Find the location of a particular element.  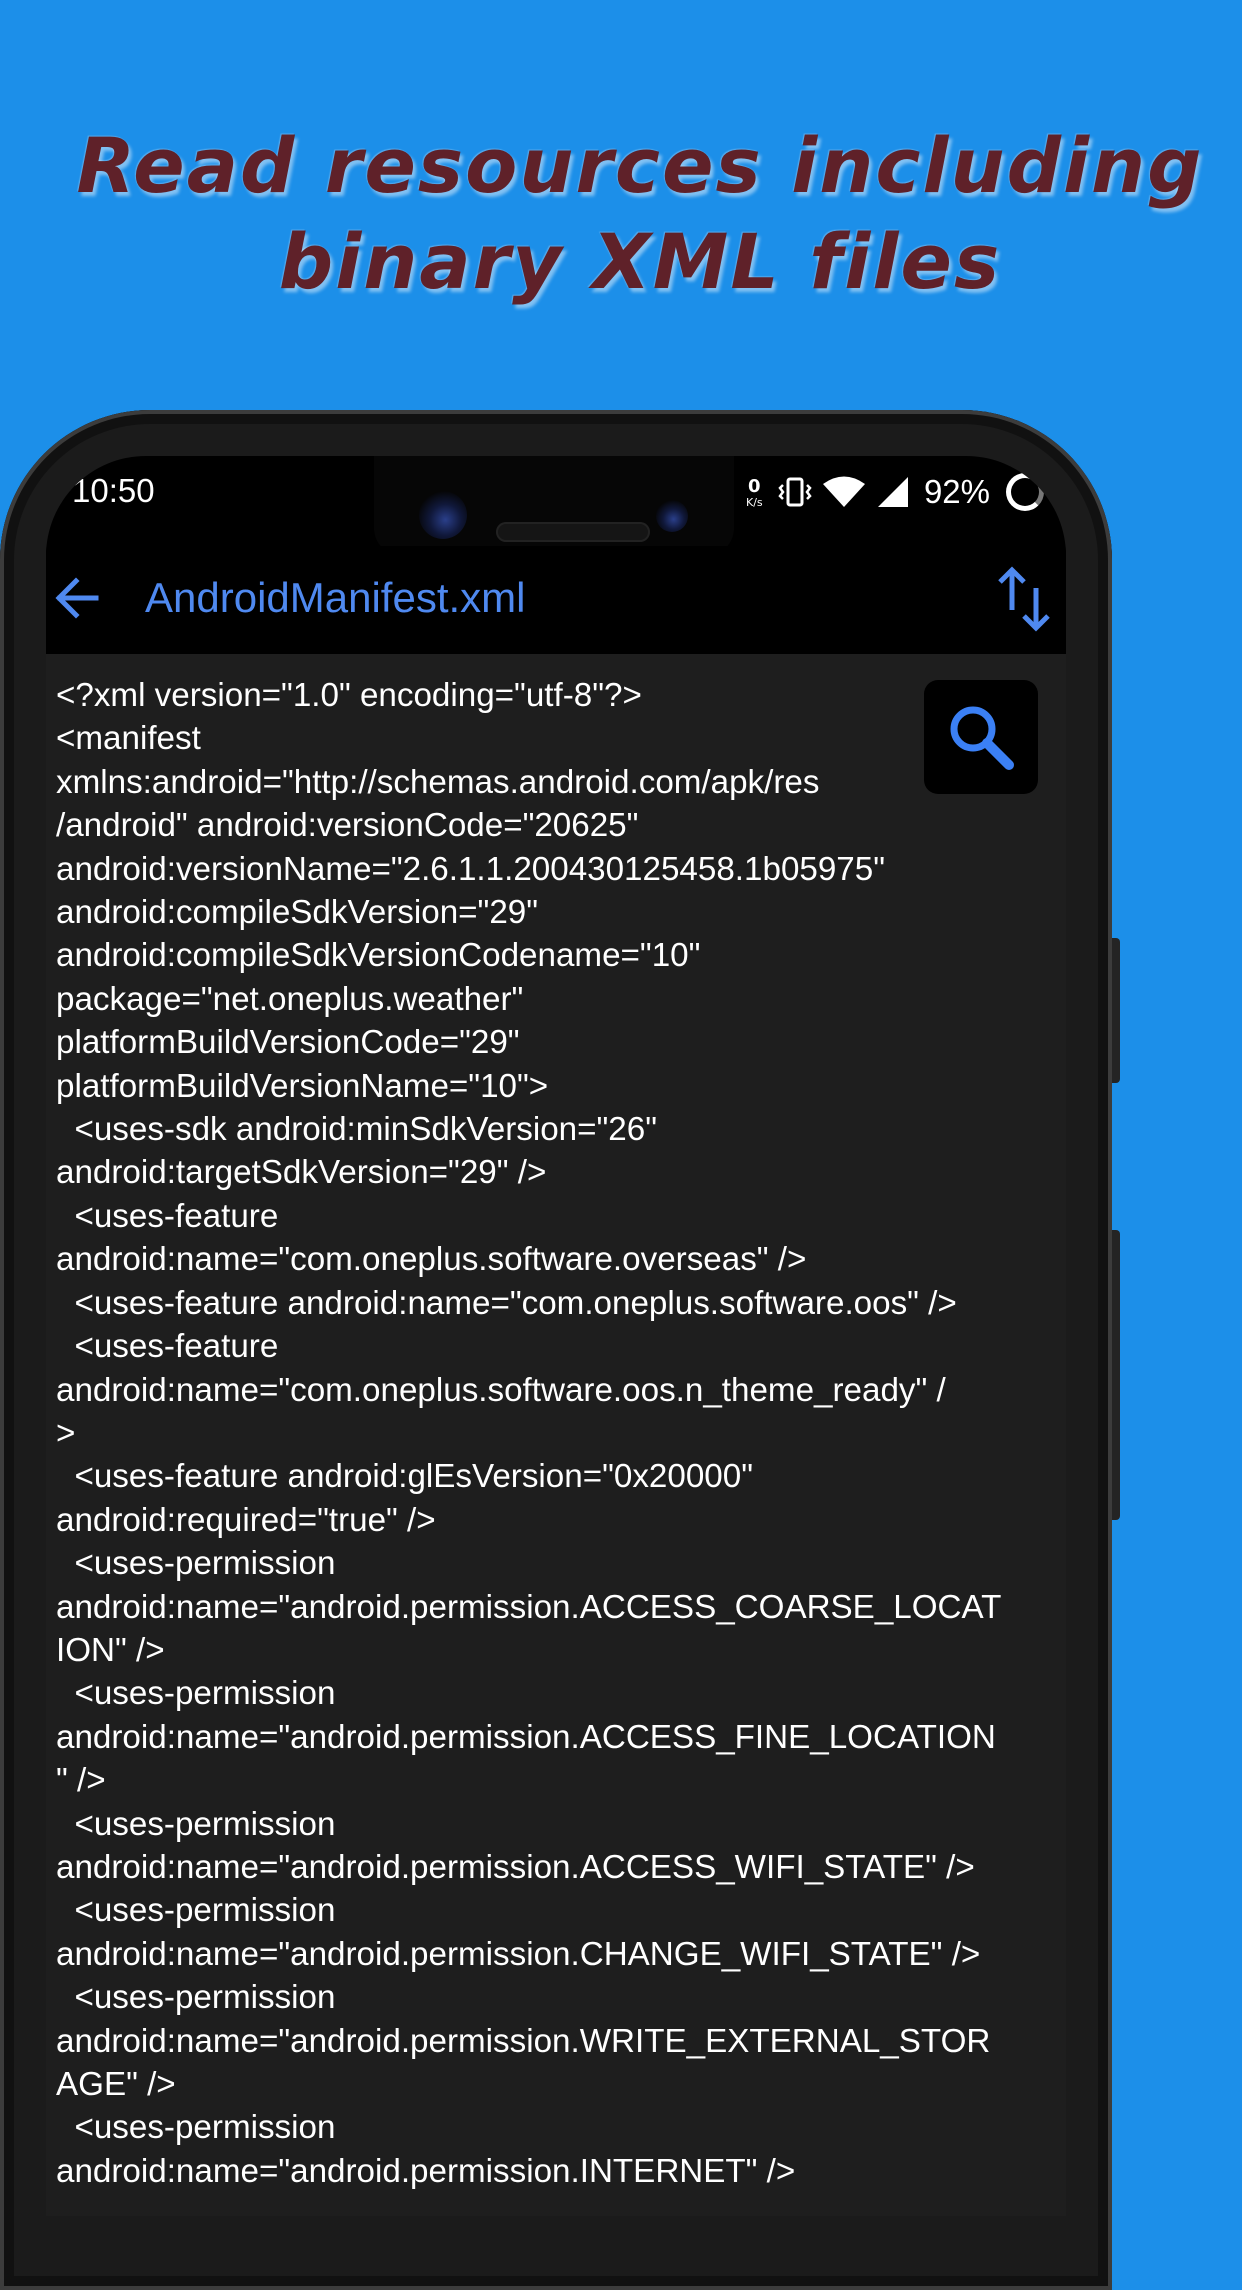

battery-percent: 92% is located at coordinates (956, 491).